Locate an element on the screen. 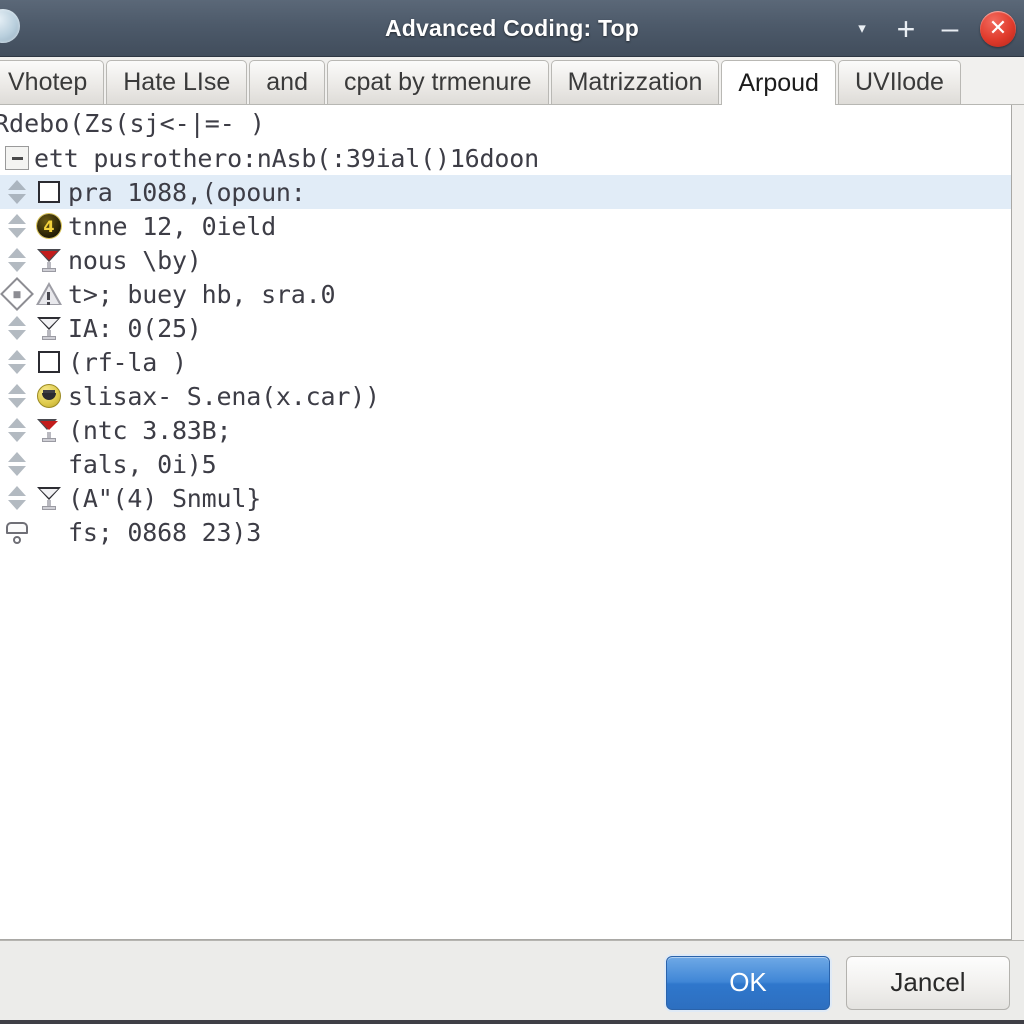 The width and height of the screenshot is (1024, 1024). list-item-label: (ntc 3.83B; is located at coordinates (150, 430).